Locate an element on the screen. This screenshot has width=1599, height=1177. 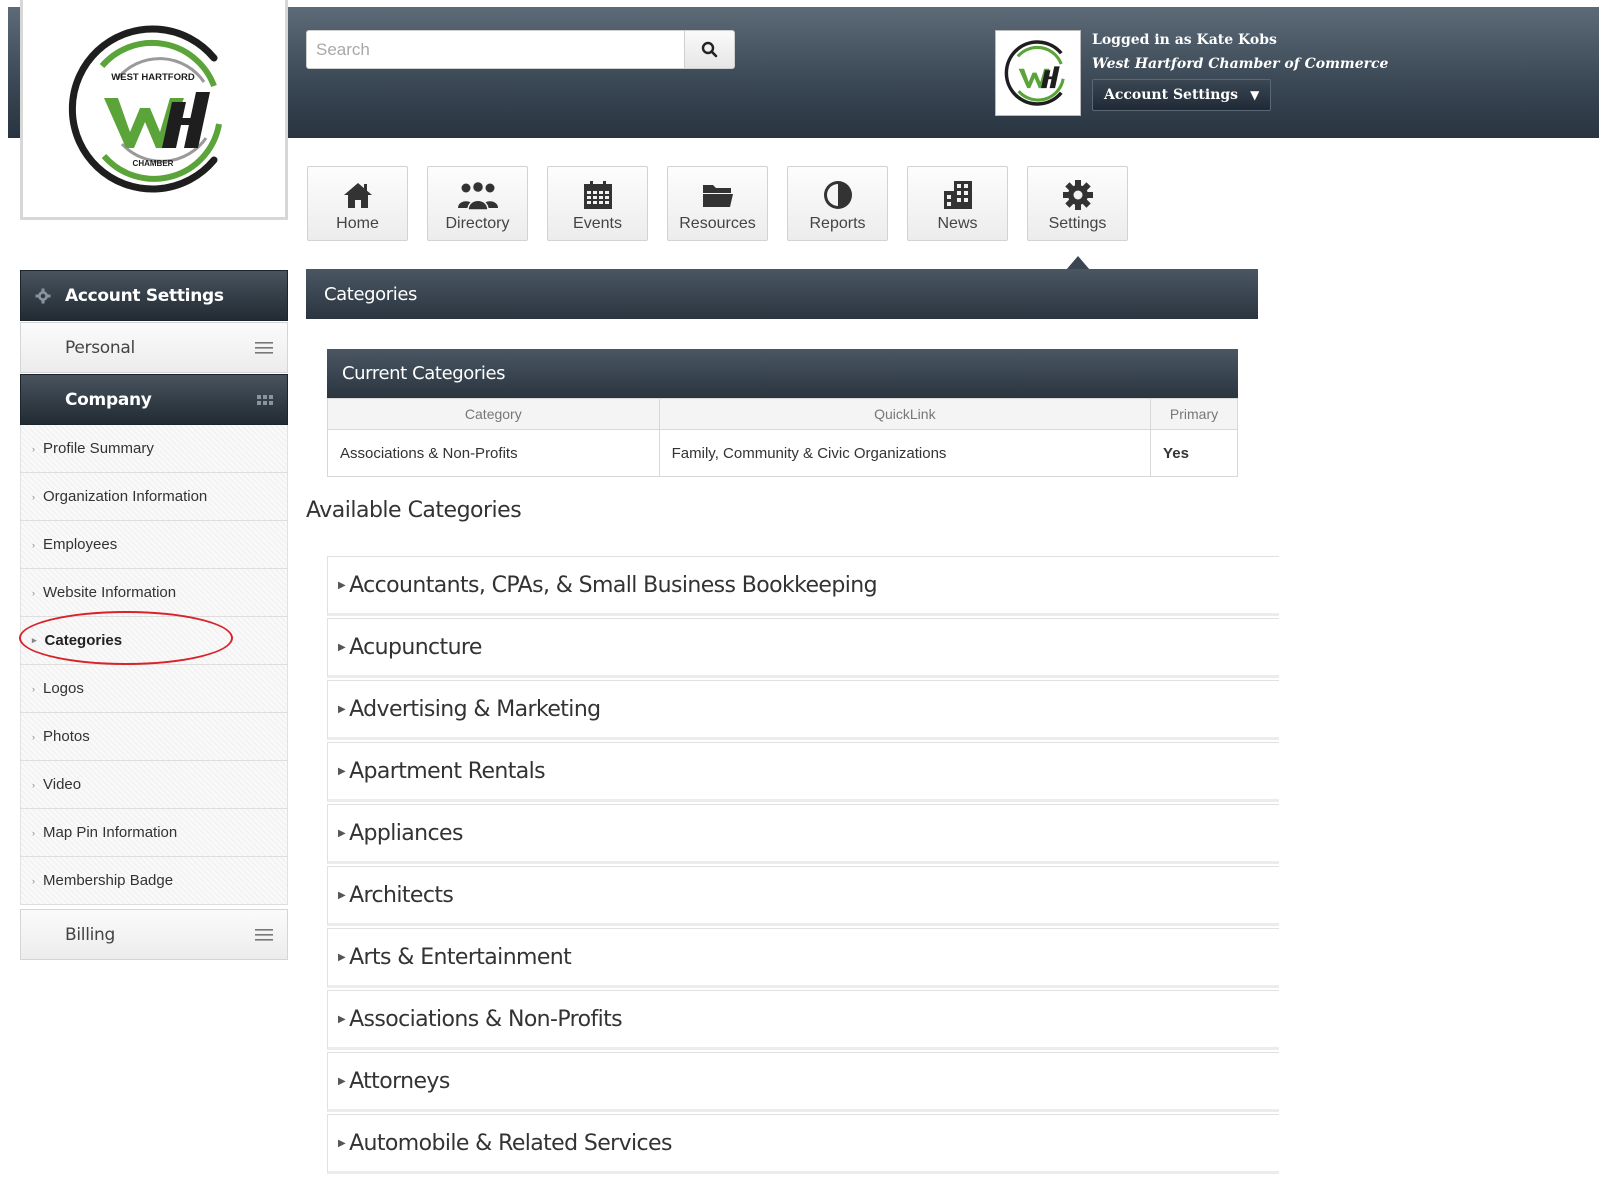
column-header-quicklink: QuickLink is located at coordinates (905, 414).